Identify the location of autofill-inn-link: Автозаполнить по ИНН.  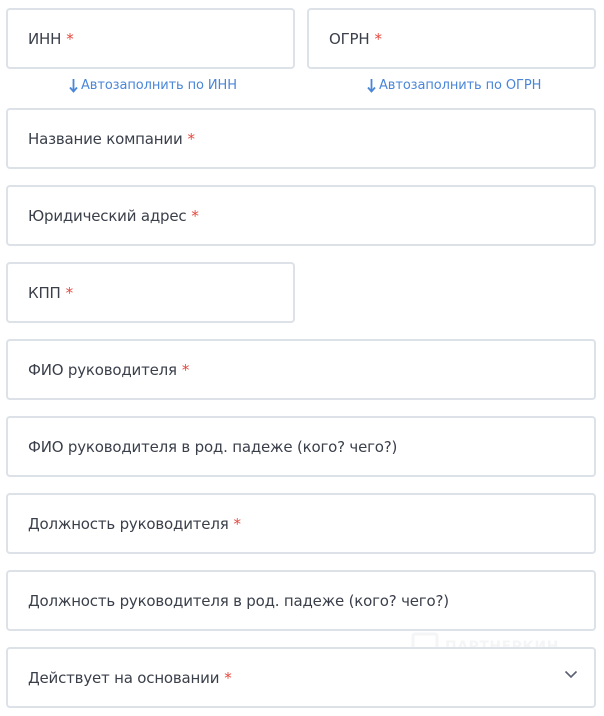
(153, 85).